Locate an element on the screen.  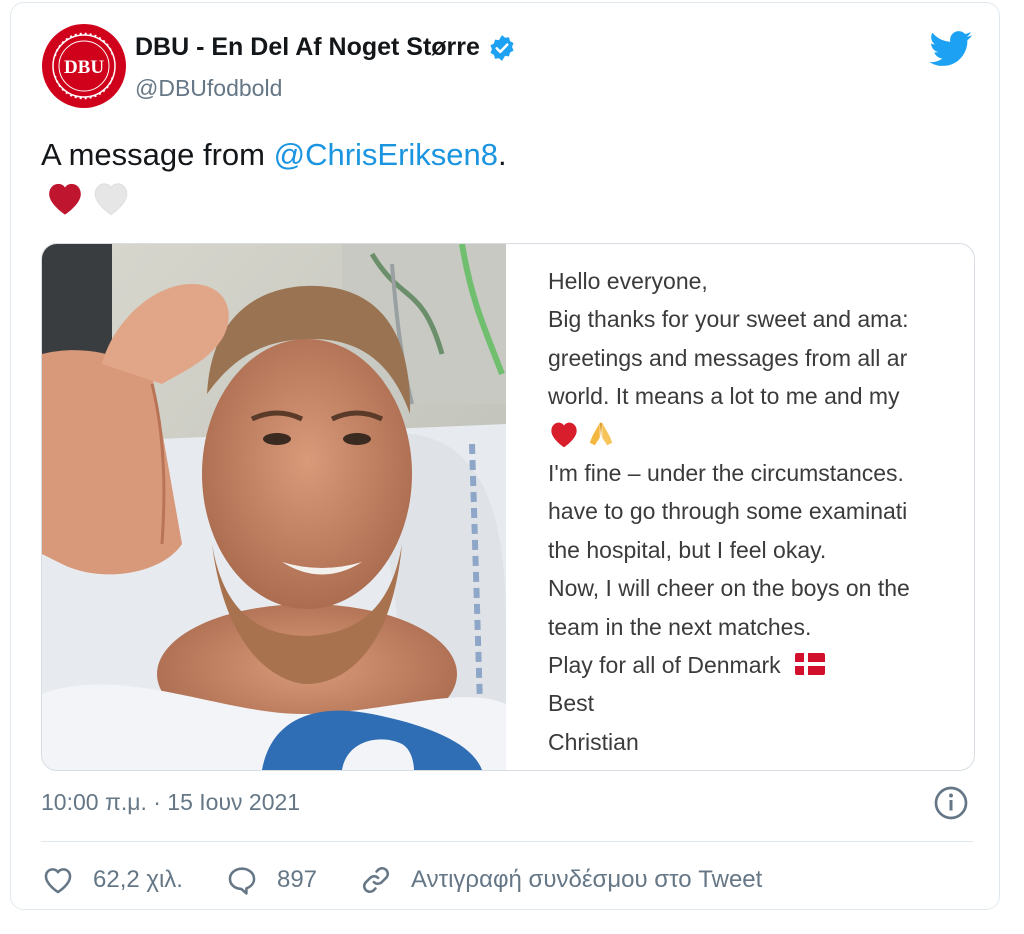
author-name-row: DBU - En Del Af Noget Større is located at coordinates (325, 47).